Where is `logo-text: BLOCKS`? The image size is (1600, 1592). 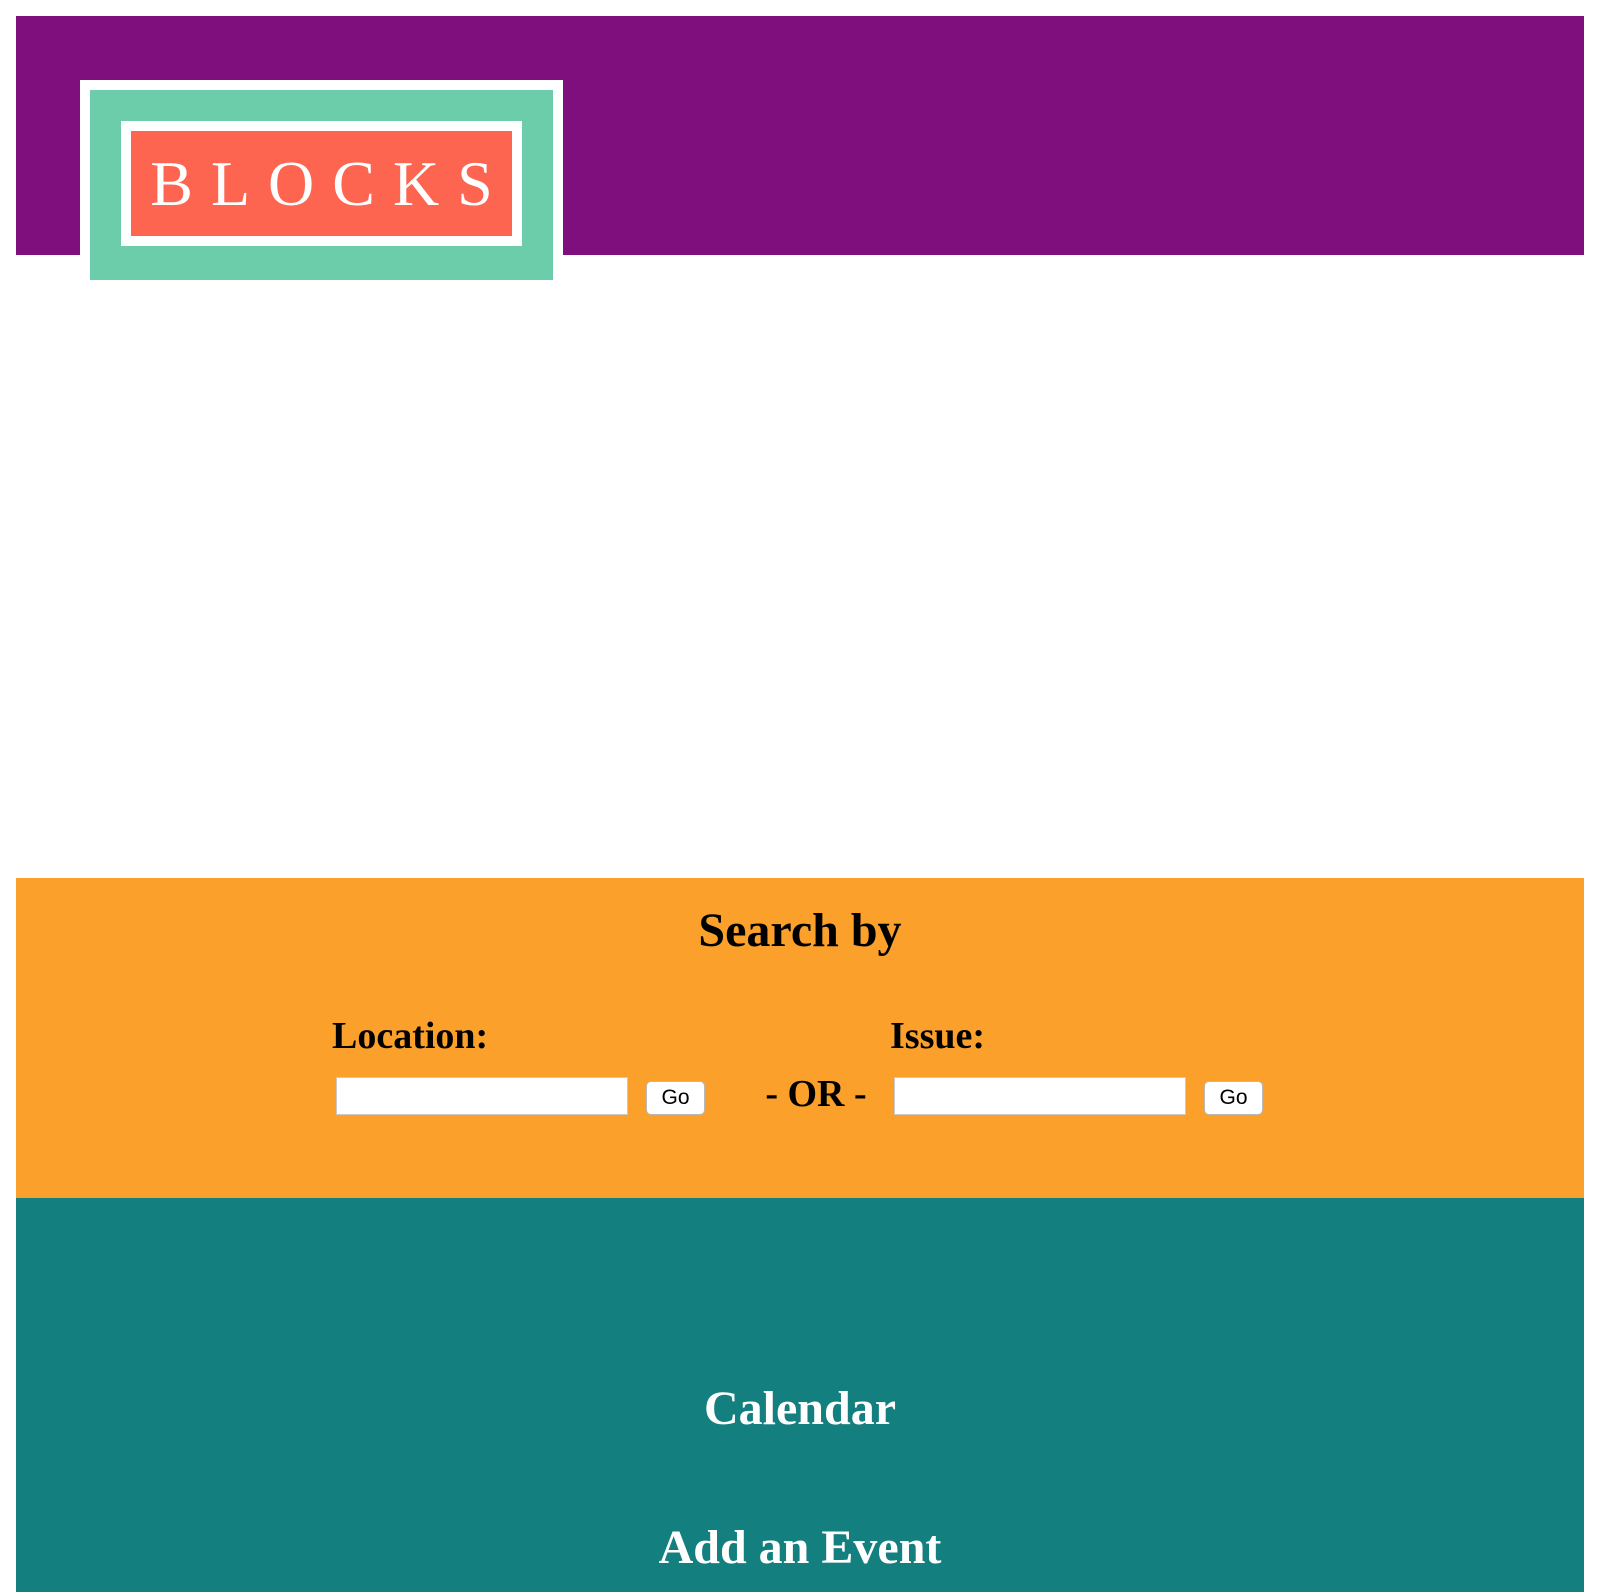 logo-text: BLOCKS is located at coordinates (330, 183).